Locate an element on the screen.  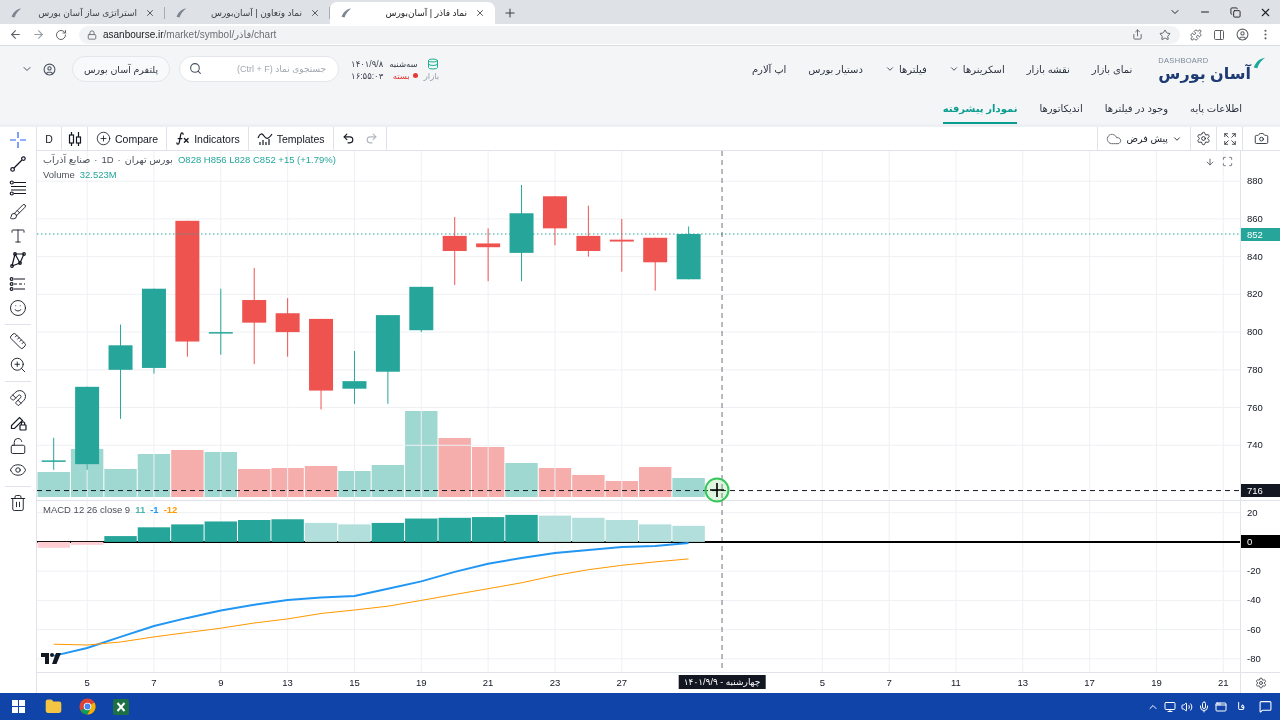
date-tick-label: 27 is located at coordinates (622, 682).